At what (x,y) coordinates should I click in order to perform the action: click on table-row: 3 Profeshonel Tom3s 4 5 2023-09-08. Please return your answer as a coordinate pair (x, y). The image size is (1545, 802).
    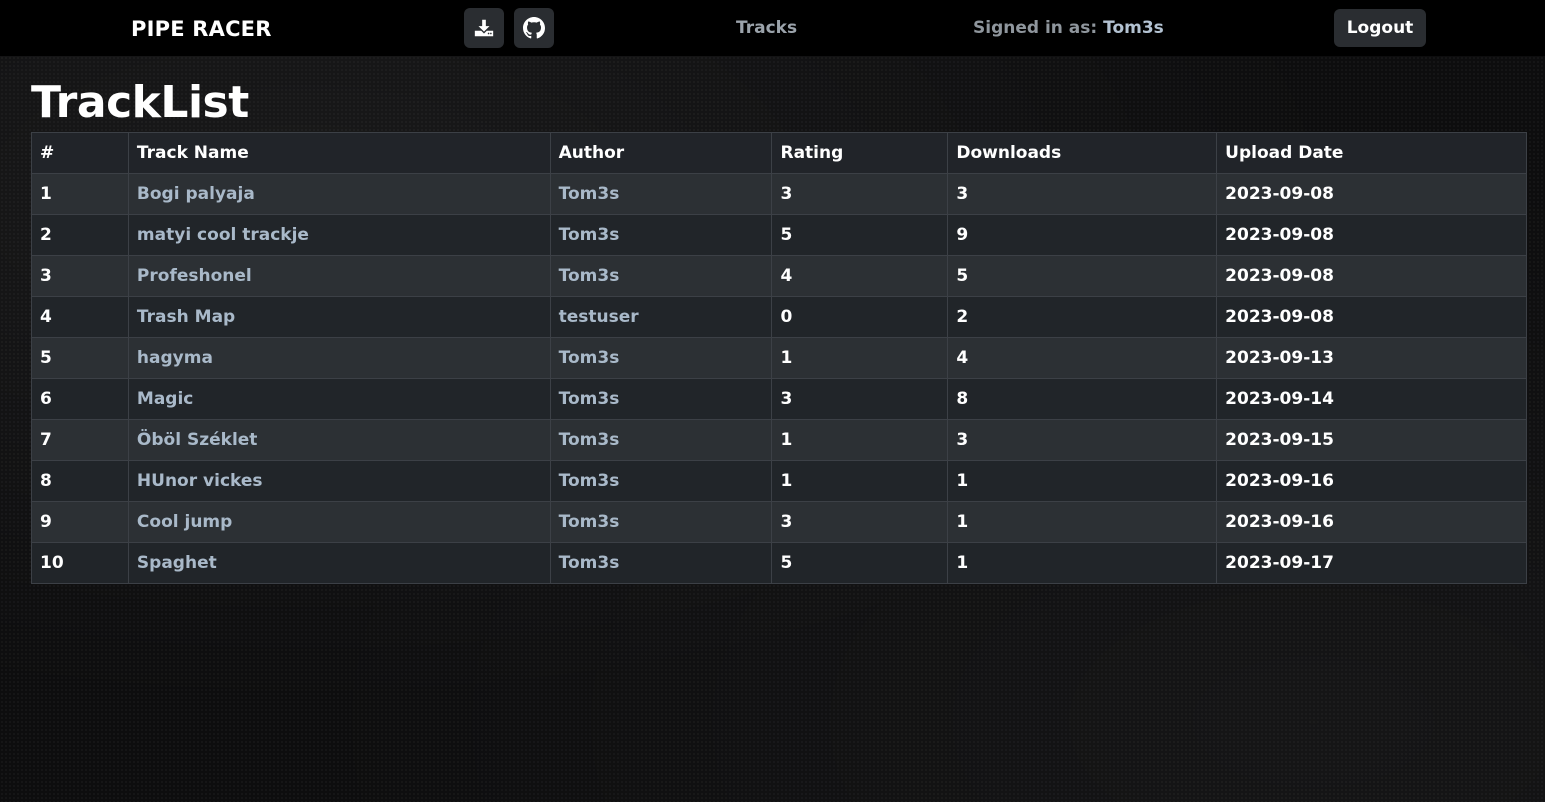
    Looking at the image, I should click on (779, 276).